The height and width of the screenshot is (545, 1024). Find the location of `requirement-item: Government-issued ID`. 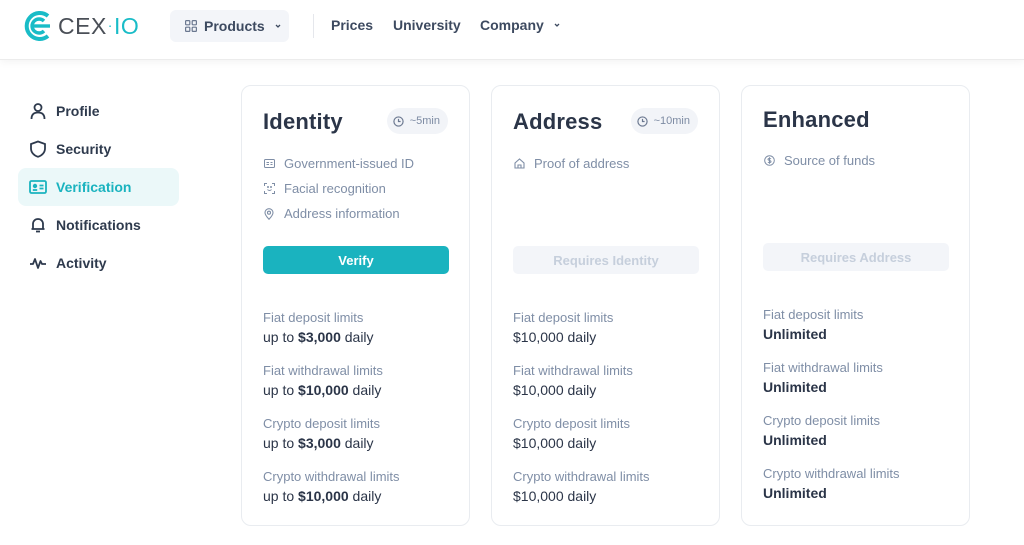

requirement-item: Government-issued ID is located at coordinates (338, 163).